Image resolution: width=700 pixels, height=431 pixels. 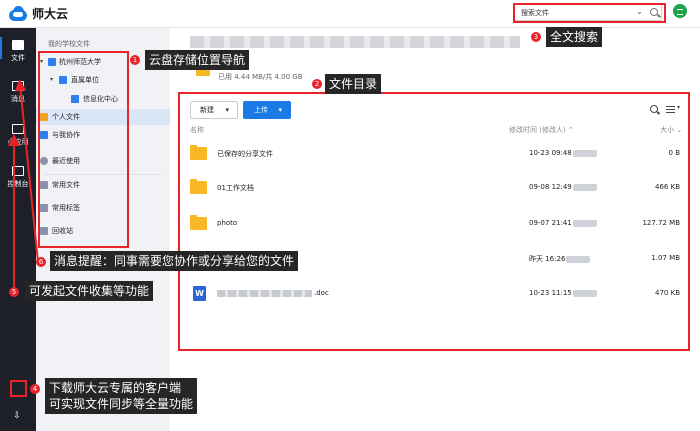 I want to click on annotation-label: 文件目录, so click(x=353, y=84).